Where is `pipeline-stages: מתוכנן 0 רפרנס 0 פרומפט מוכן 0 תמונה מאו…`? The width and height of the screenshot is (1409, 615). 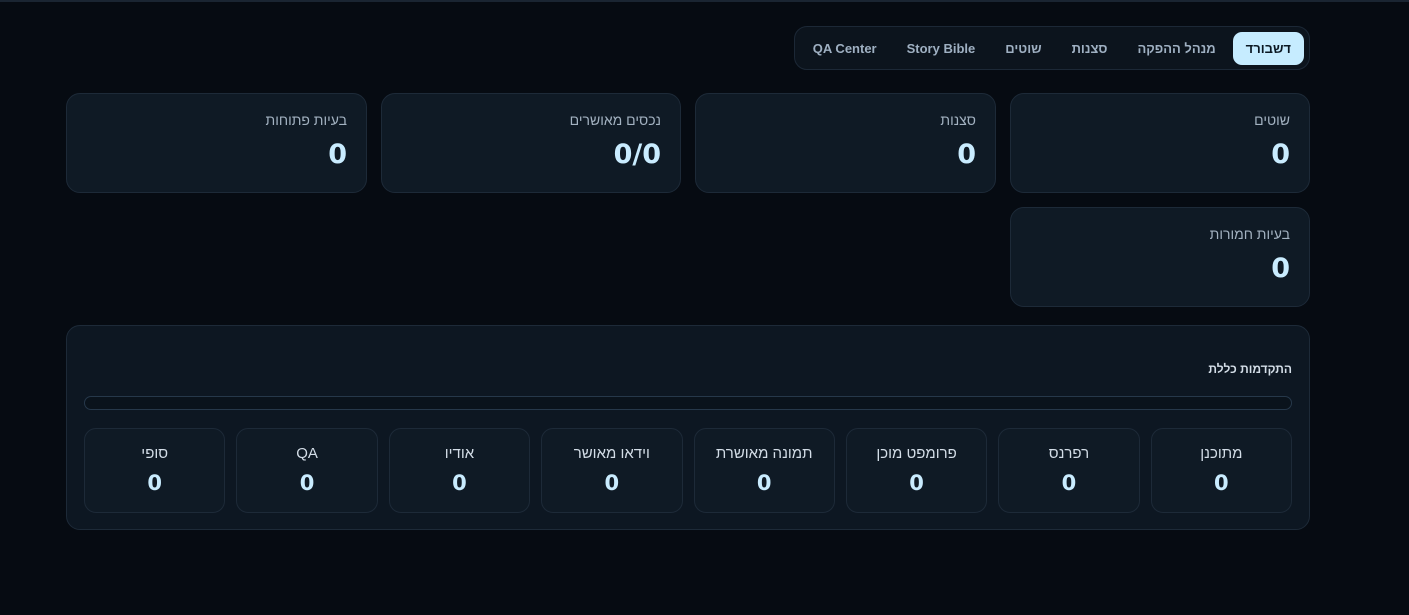 pipeline-stages: מתוכנן 0 רפרנס 0 פרומפט מוכן 0 תמונה מאו… is located at coordinates (688, 470).